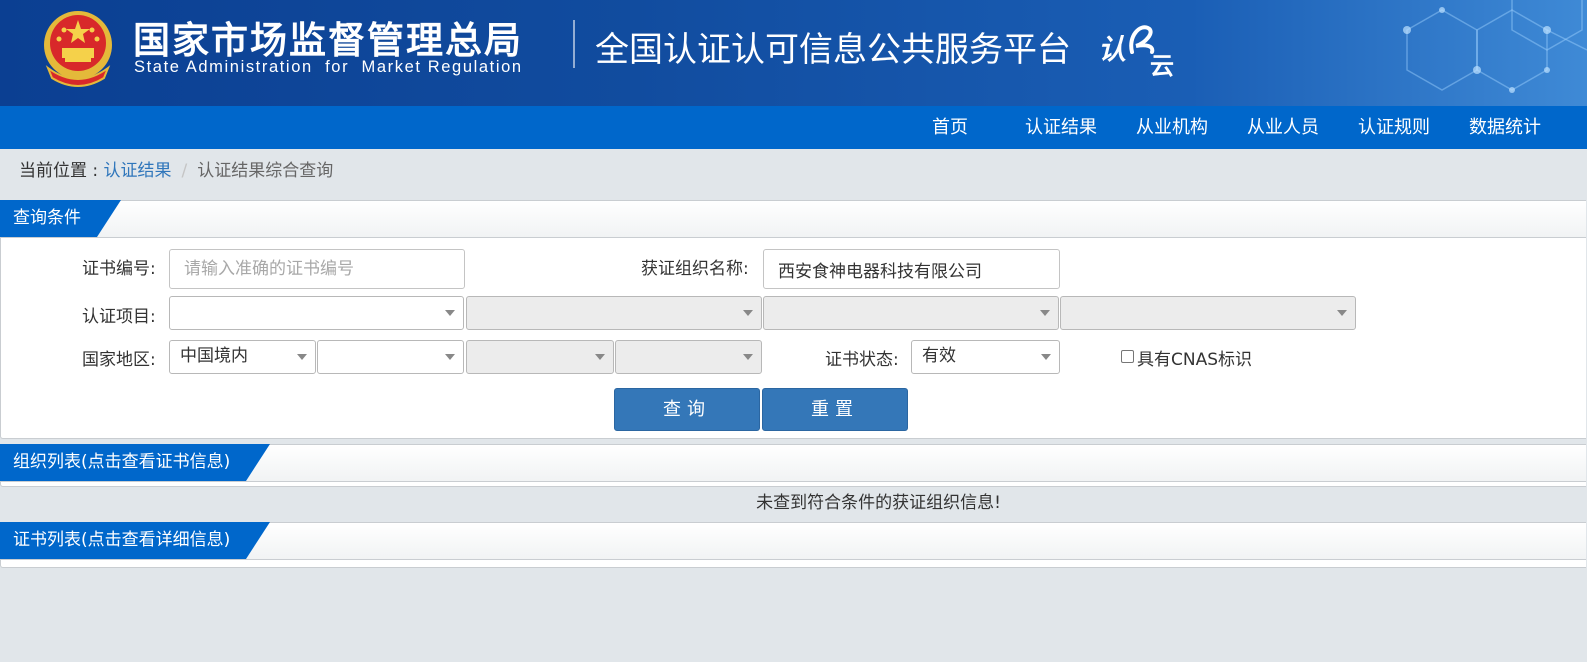 The height and width of the screenshot is (662, 1587). I want to click on breadcrumb-current: 认证结果综合查询, so click(265, 171).